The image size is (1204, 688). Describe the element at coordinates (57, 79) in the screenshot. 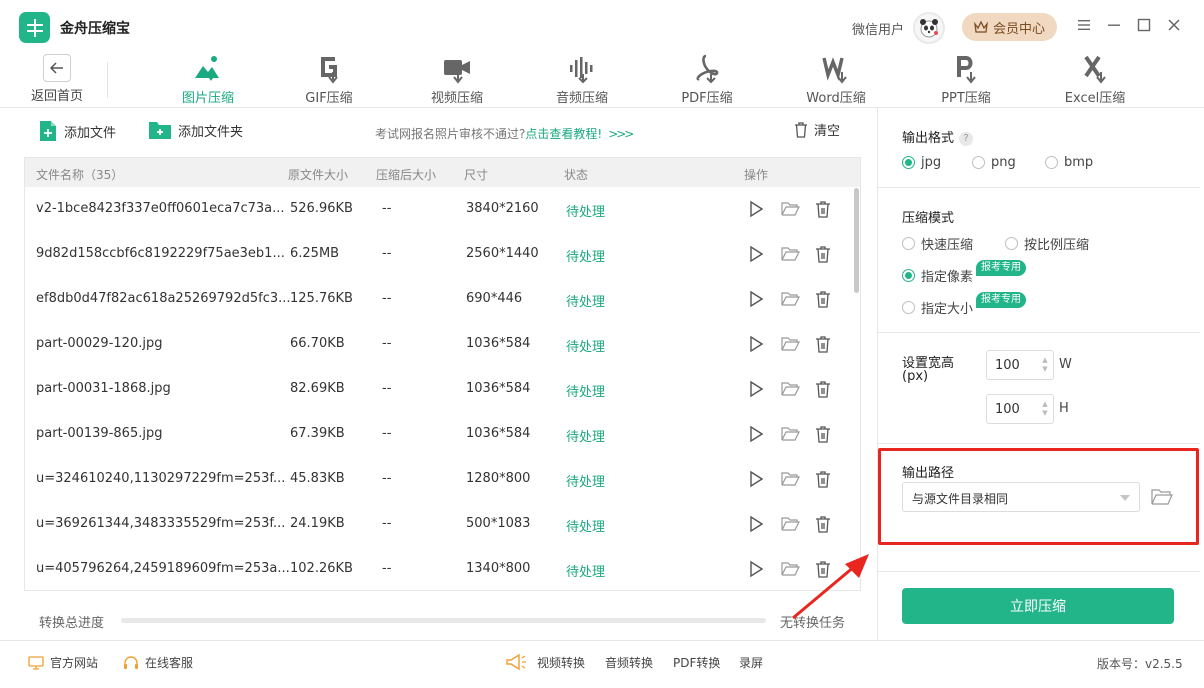

I see `back-home-button: 返回首页` at that location.